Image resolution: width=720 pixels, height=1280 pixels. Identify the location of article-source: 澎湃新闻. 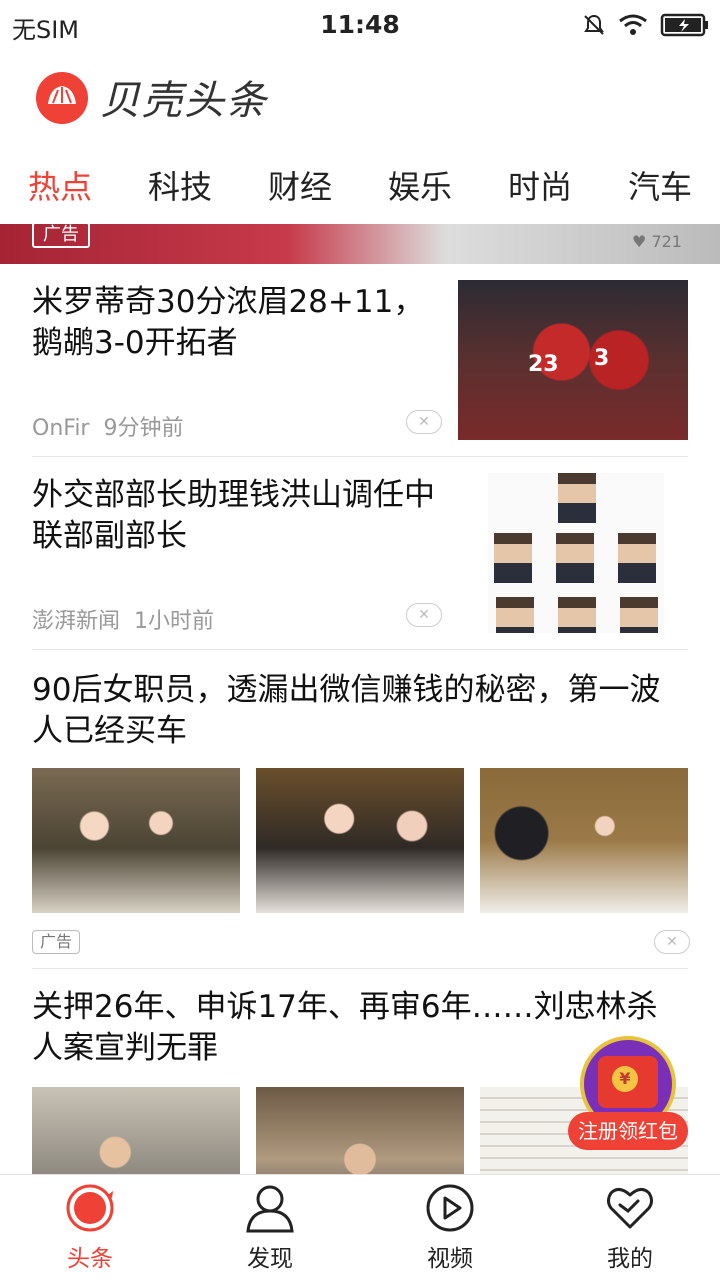
(76, 621).